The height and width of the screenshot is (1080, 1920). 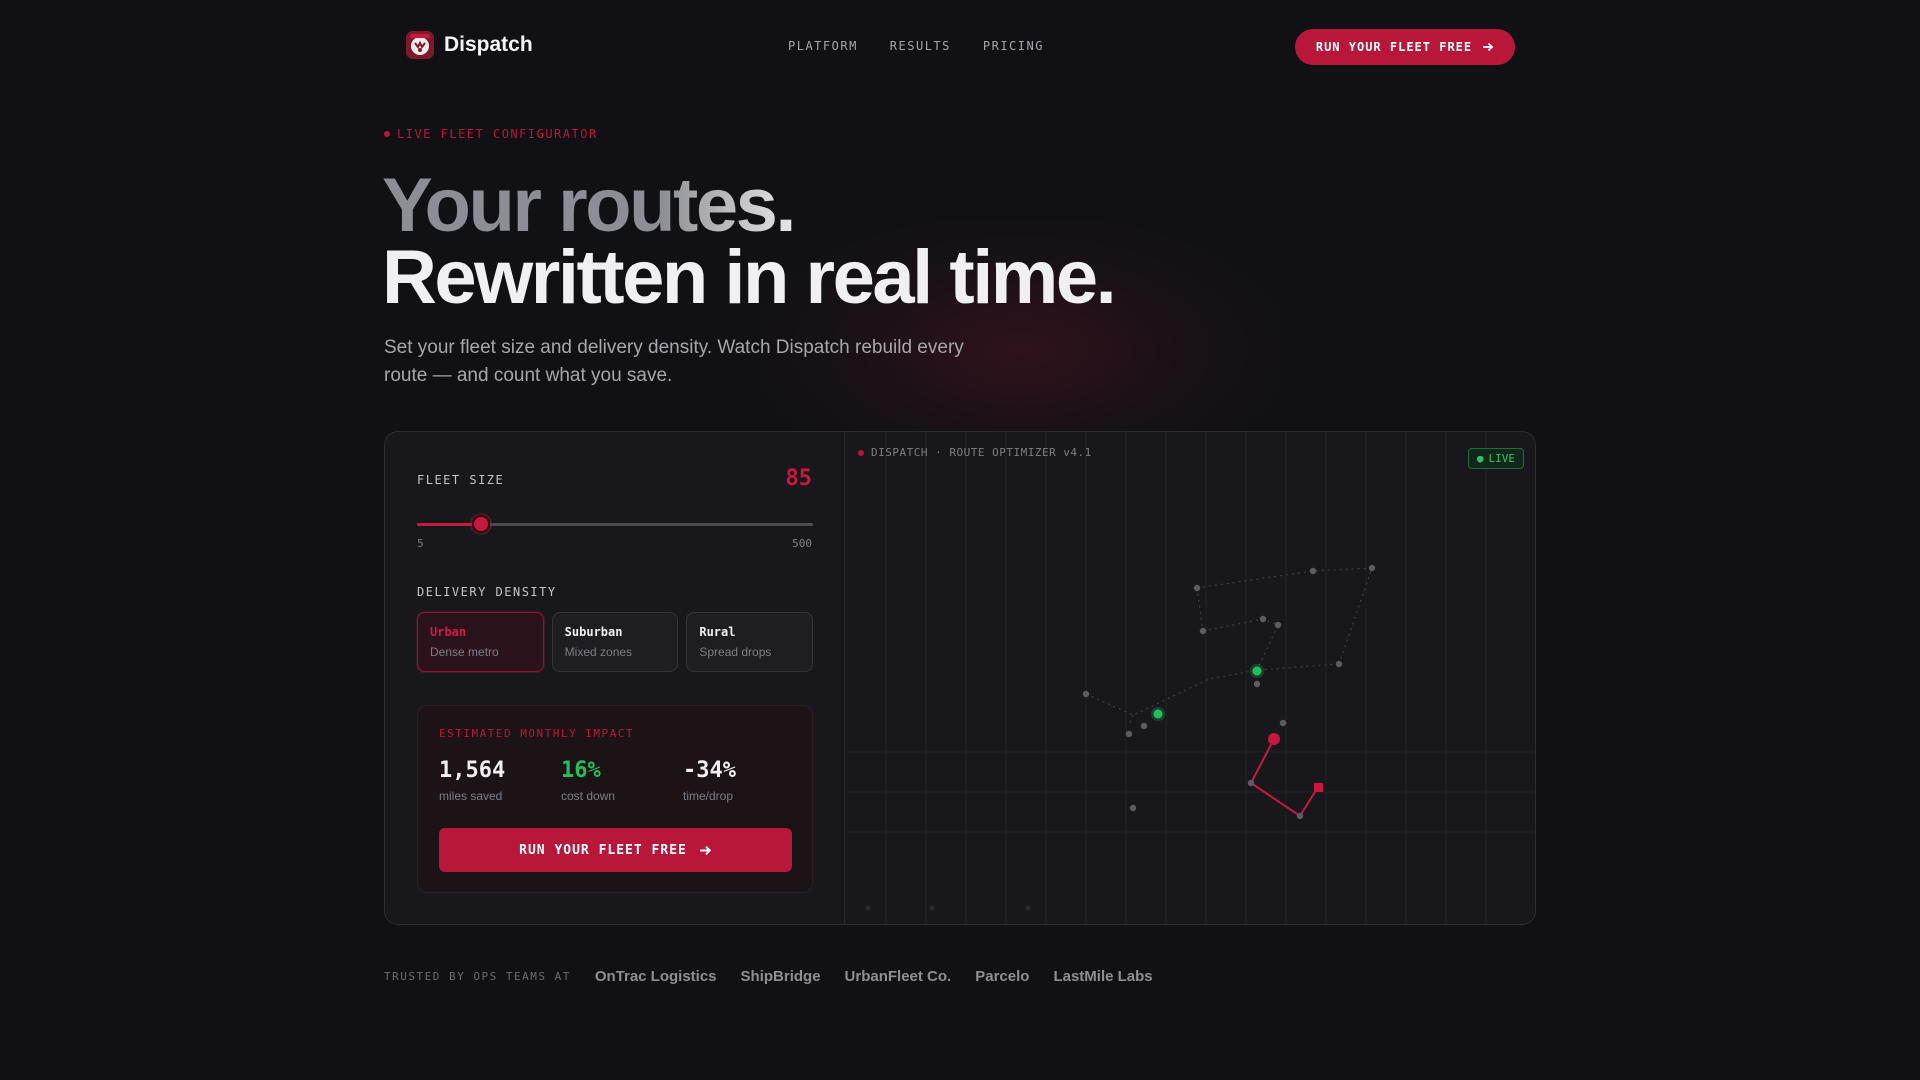 What do you see at coordinates (588, 796) in the screenshot?
I see `stat-label: cost down` at bounding box center [588, 796].